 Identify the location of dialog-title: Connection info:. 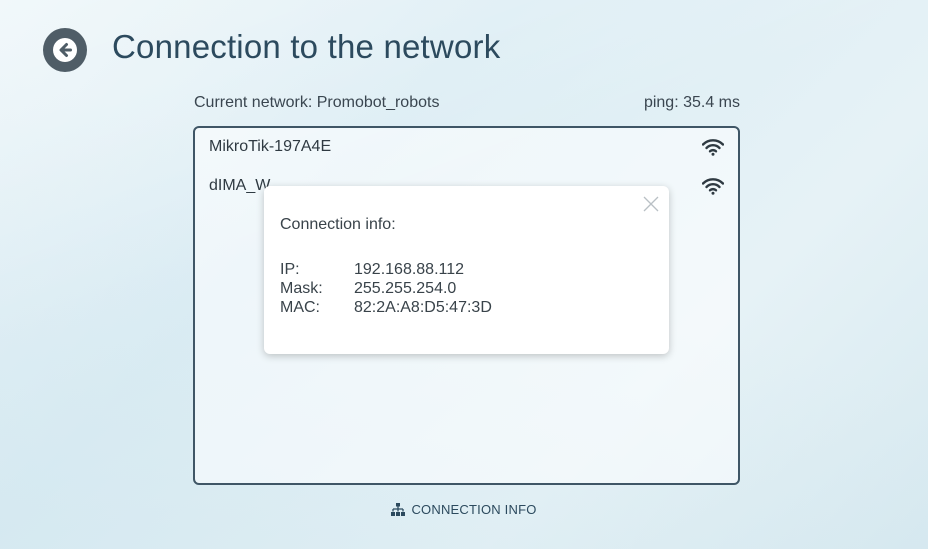
(338, 224).